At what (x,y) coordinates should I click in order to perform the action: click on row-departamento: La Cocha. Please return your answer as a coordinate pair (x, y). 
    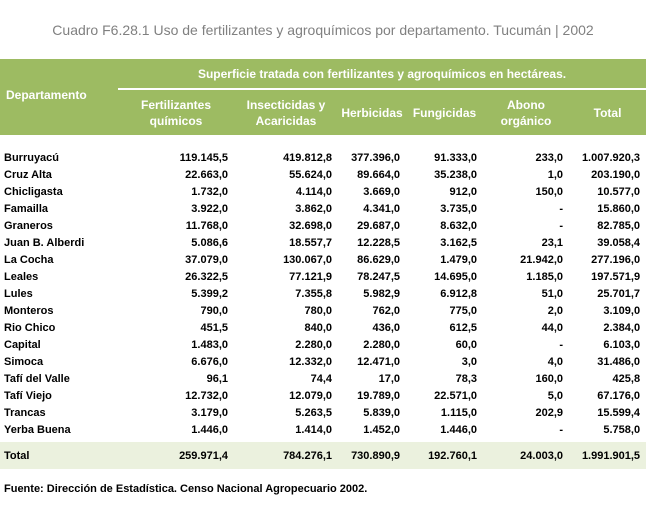
    Looking at the image, I should click on (29, 259).